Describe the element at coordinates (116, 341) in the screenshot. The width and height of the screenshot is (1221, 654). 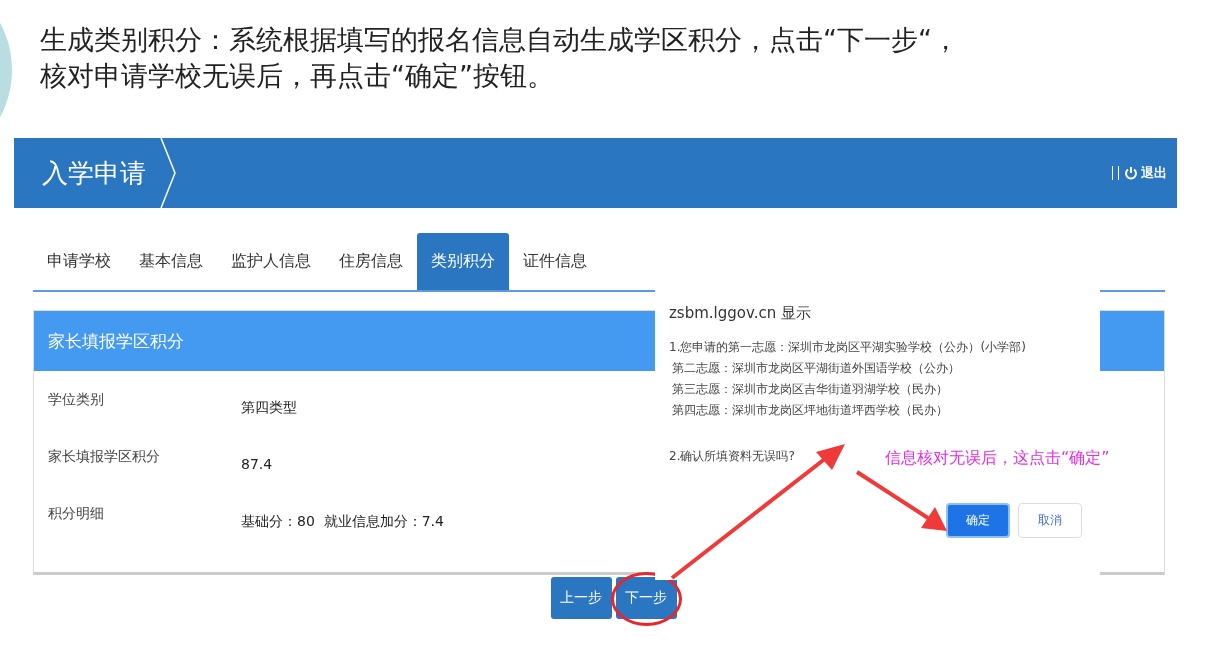
I see `panel-title: 家长填报学区积分` at that location.